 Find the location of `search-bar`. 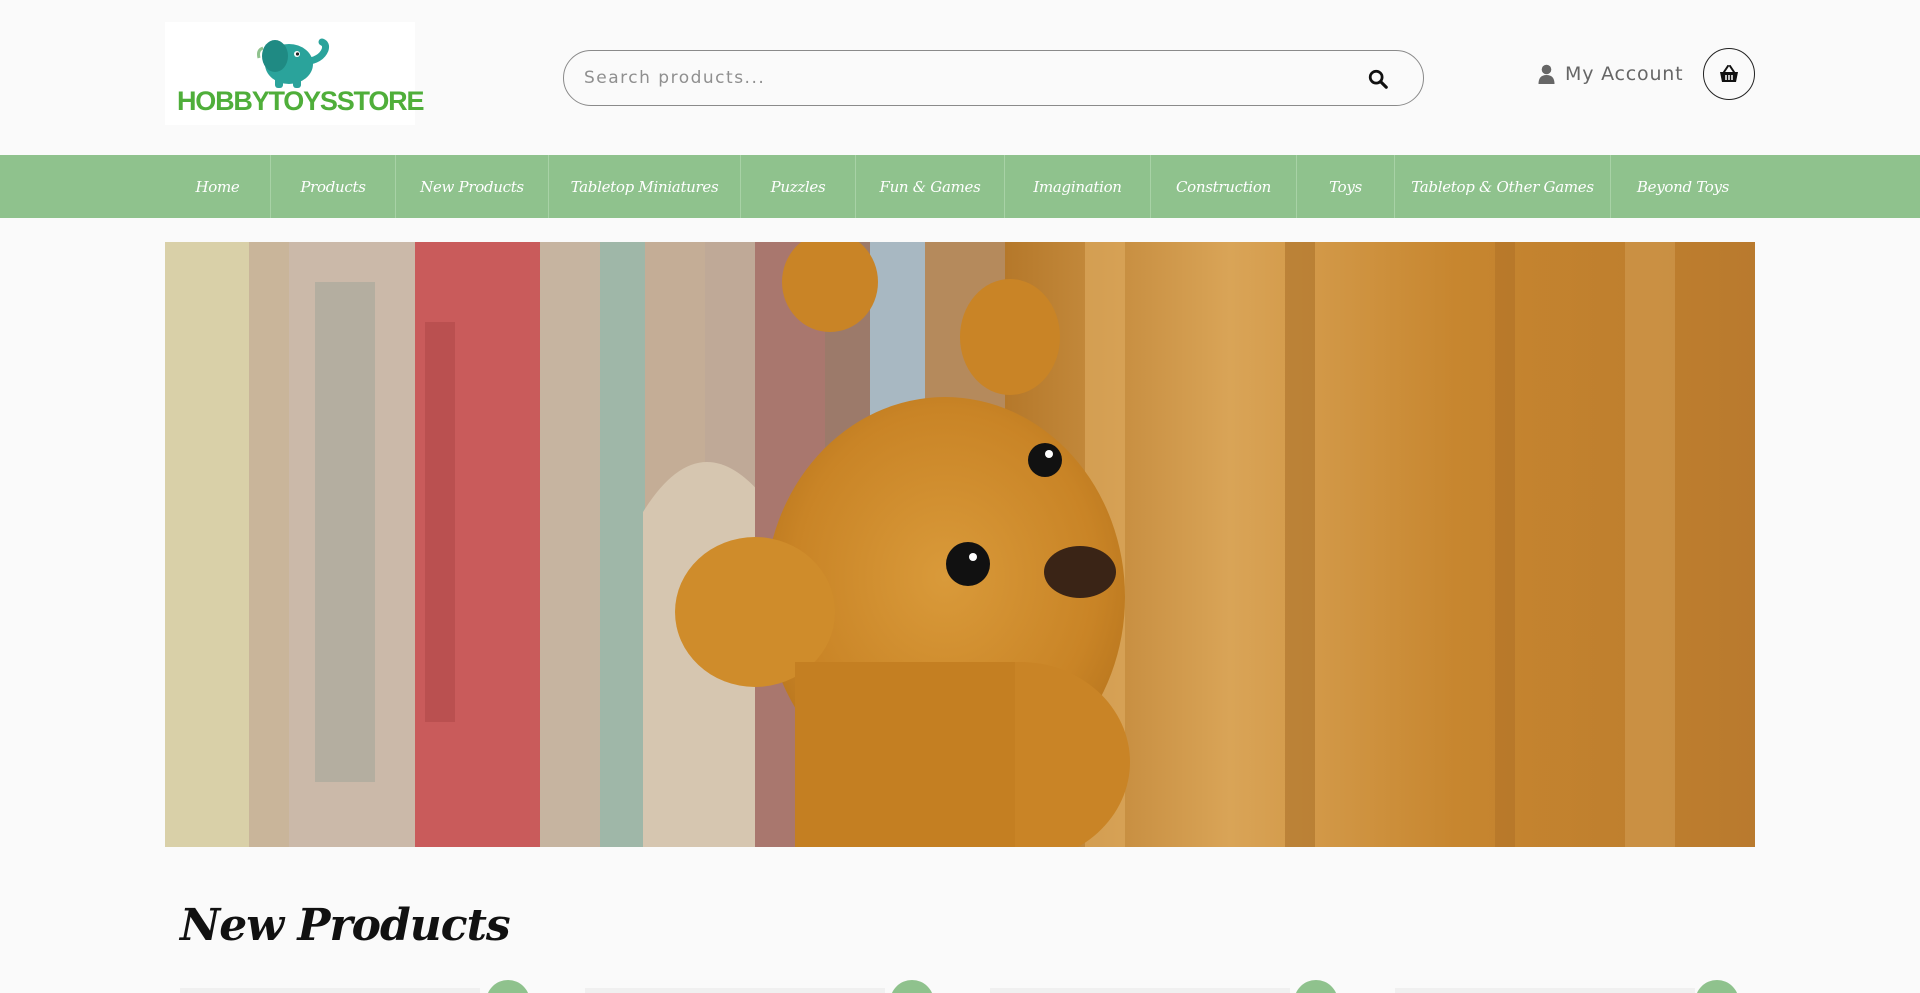

search-bar is located at coordinates (993, 78).